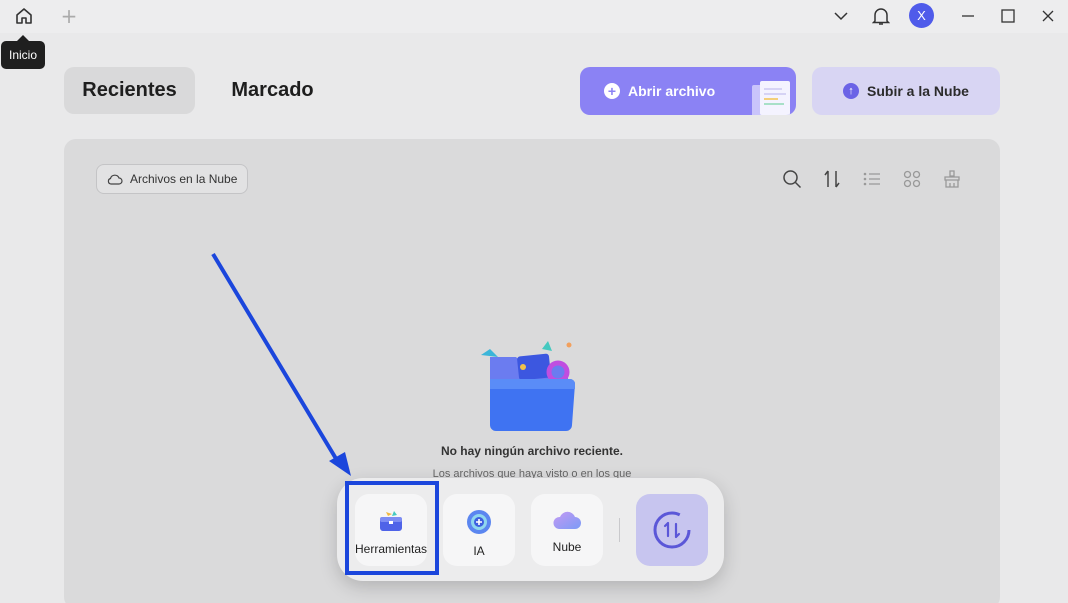 The image size is (1068, 603). I want to click on dock-sync-button, so click(672, 530).